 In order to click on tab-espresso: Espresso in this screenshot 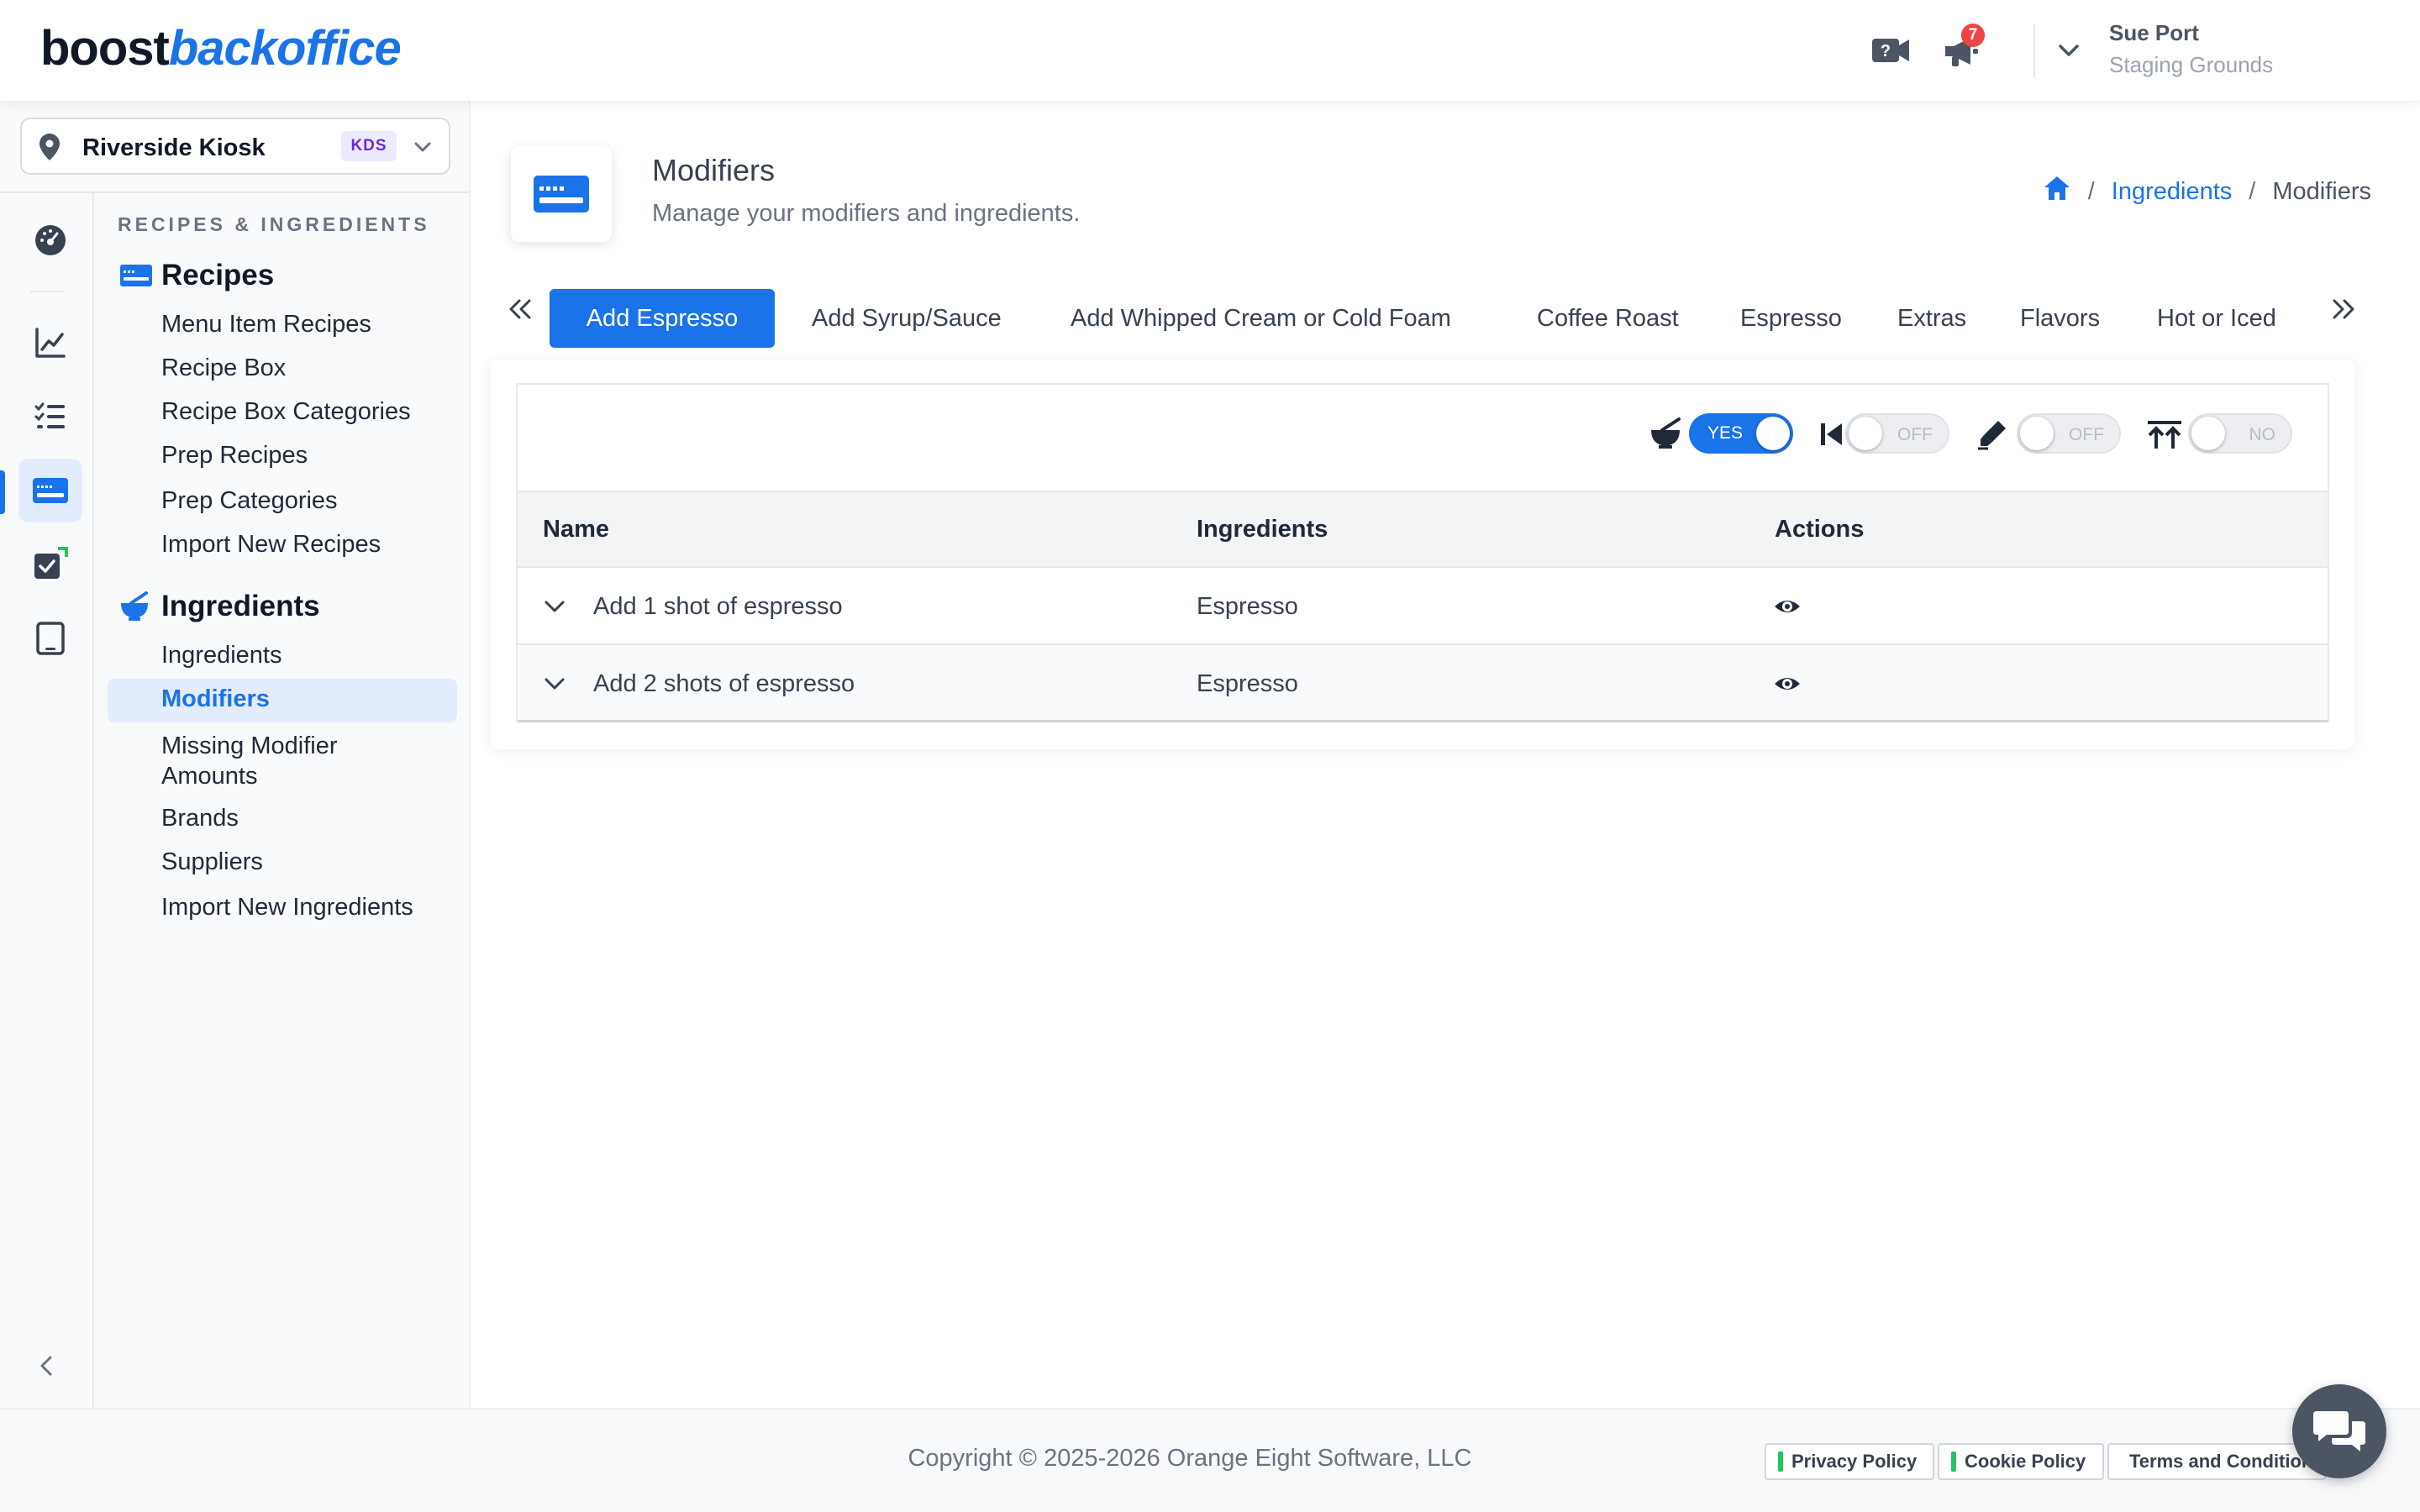, I will do `click(1791, 318)`.